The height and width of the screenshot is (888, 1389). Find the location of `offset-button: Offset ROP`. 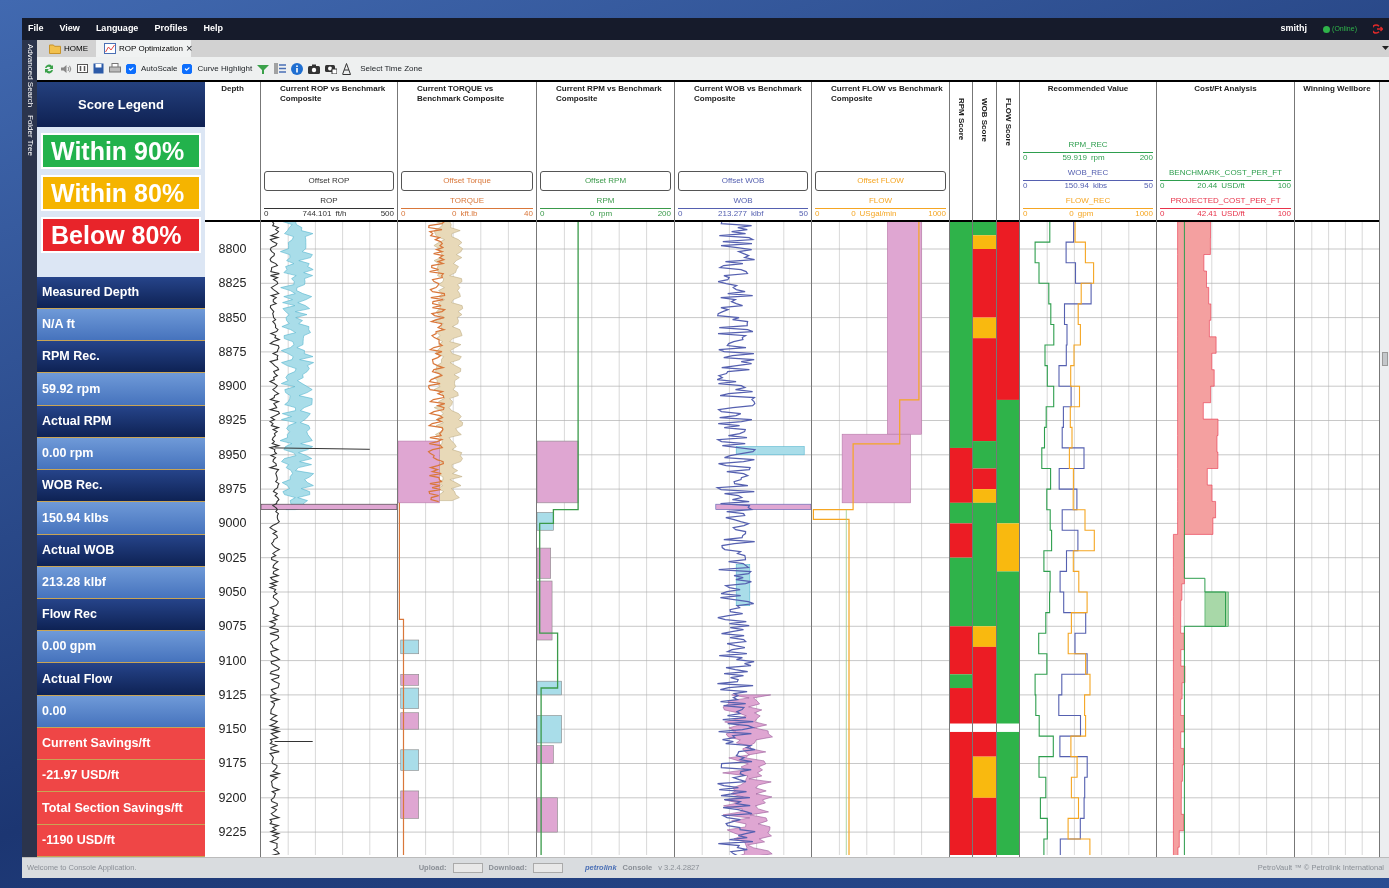

offset-button: Offset ROP is located at coordinates (329, 181).